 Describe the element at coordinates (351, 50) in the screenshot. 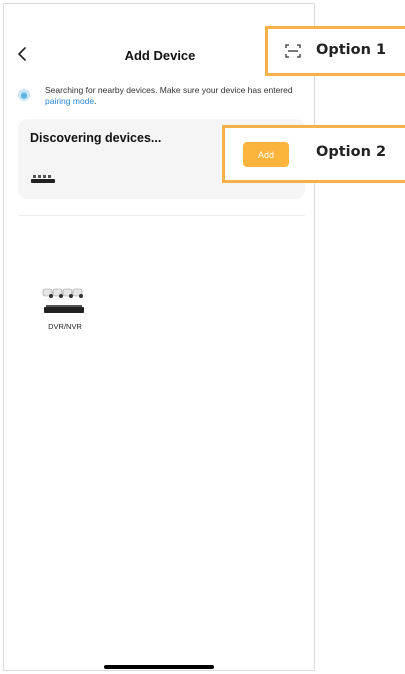

I see `option-1-label: Option 1` at that location.